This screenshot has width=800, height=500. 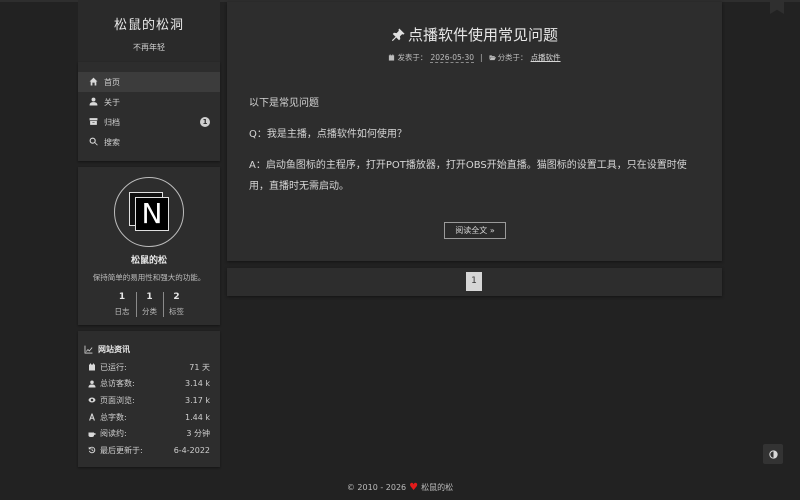 I want to click on menu-item-label: 归档, so click(x=112, y=122).